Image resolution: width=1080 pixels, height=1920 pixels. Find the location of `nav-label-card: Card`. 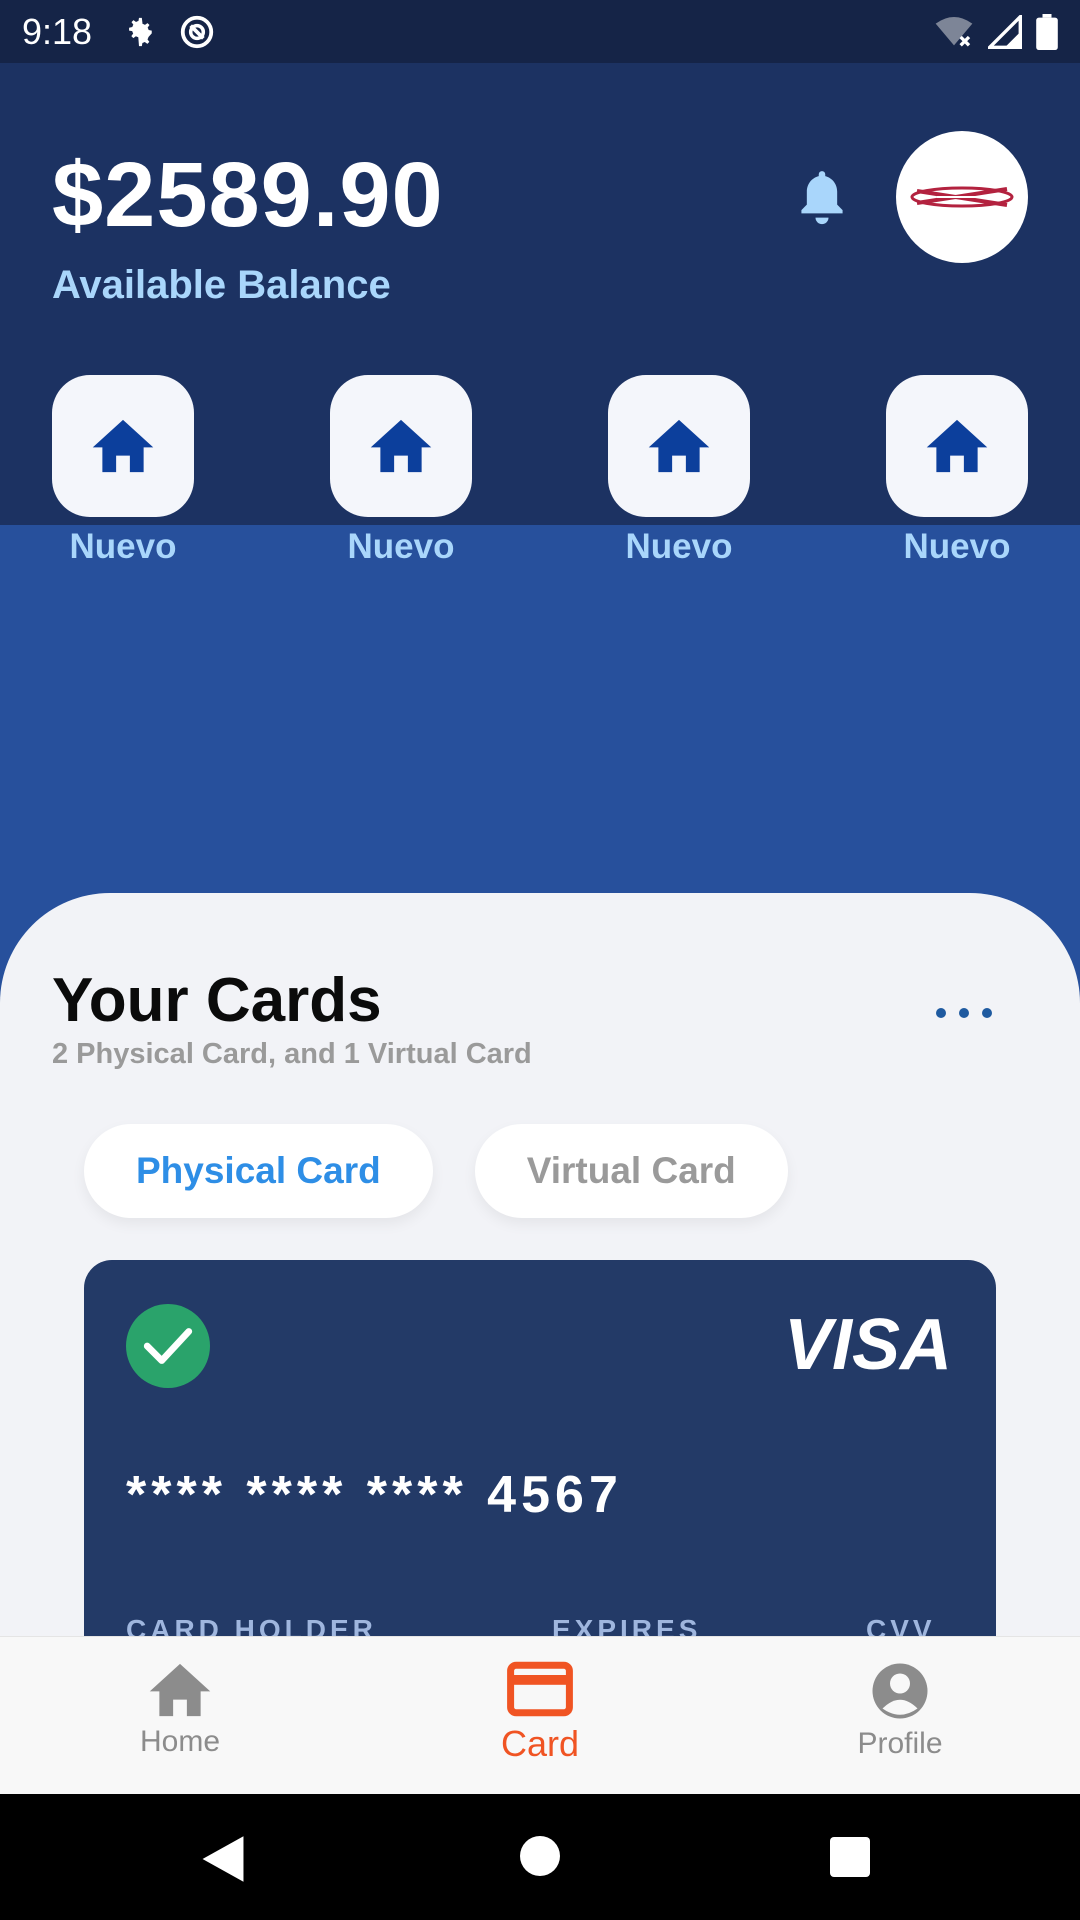

nav-label-card: Card is located at coordinates (540, 1743).